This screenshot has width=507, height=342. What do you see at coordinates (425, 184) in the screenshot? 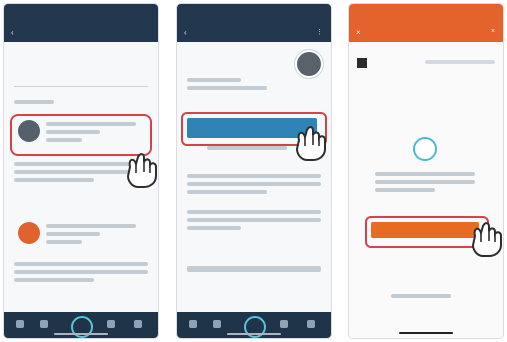
I see `link-description` at bounding box center [425, 184].